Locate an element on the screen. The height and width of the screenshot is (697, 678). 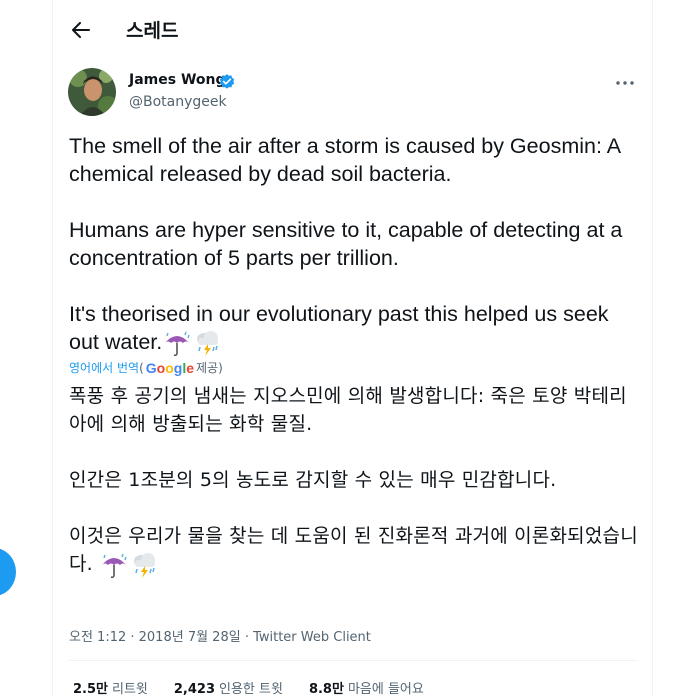
translated-paragraph: 인간은 1조분의 5의 농도로 감지할 수 있는 매우 민감합니다. is located at coordinates (313, 480).